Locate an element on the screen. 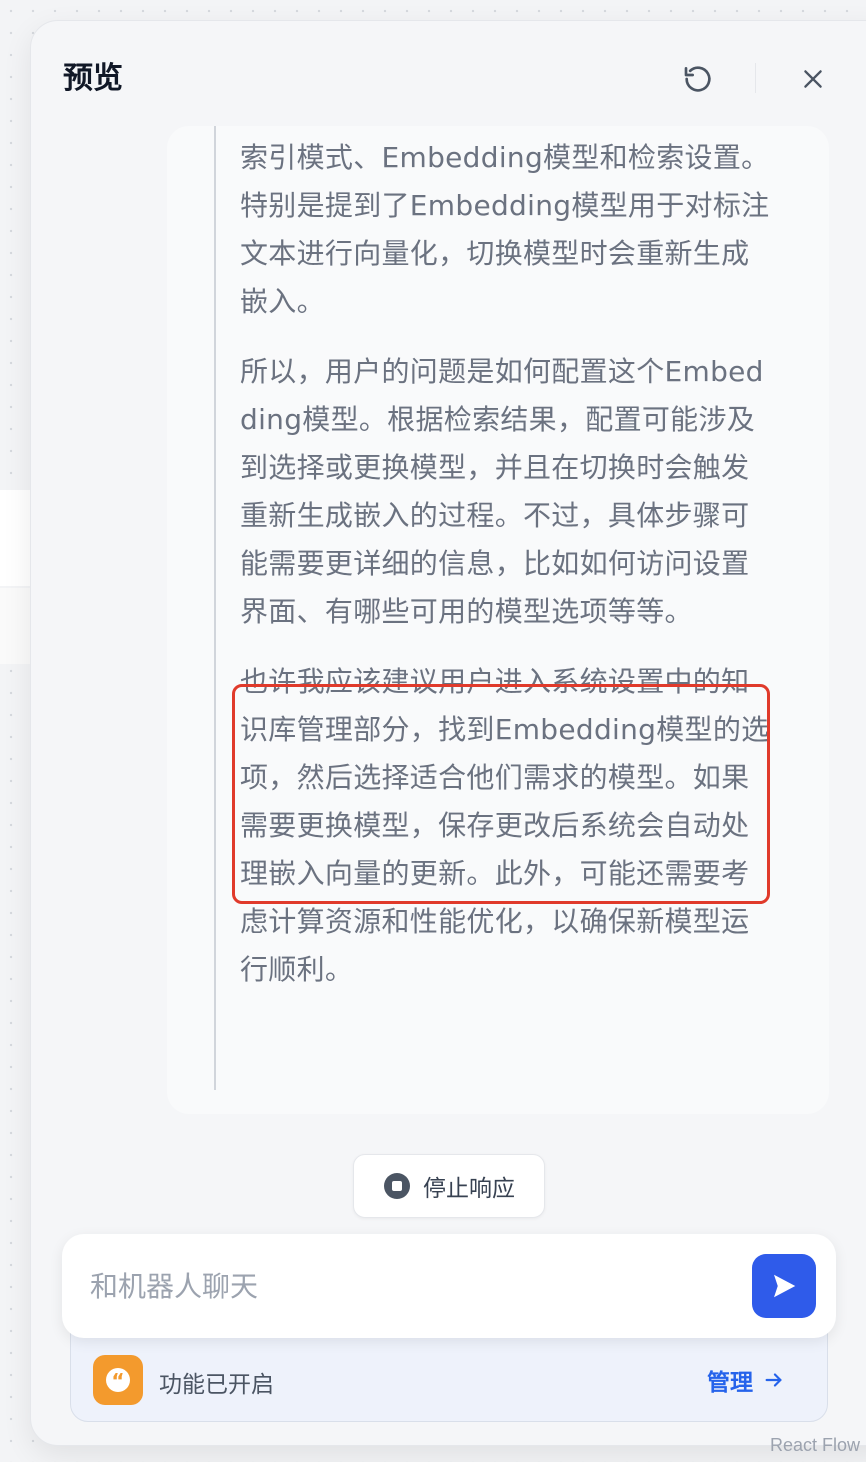 The image size is (866, 1462). react-flow-attribution: React Flow is located at coordinates (815, 1445).